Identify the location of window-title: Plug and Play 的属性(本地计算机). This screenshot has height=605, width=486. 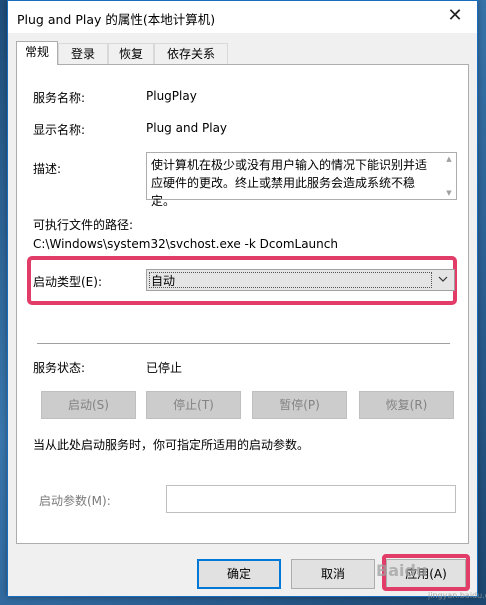
(116, 19).